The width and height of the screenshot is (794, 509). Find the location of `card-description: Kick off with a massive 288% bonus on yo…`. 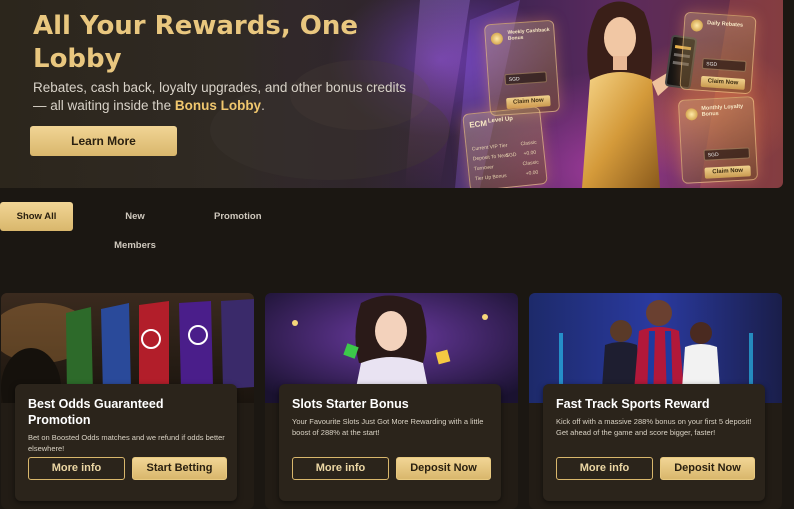

card-description: Kick off with a massive 288% bonus on yo… is located at coordinates (654, 427).